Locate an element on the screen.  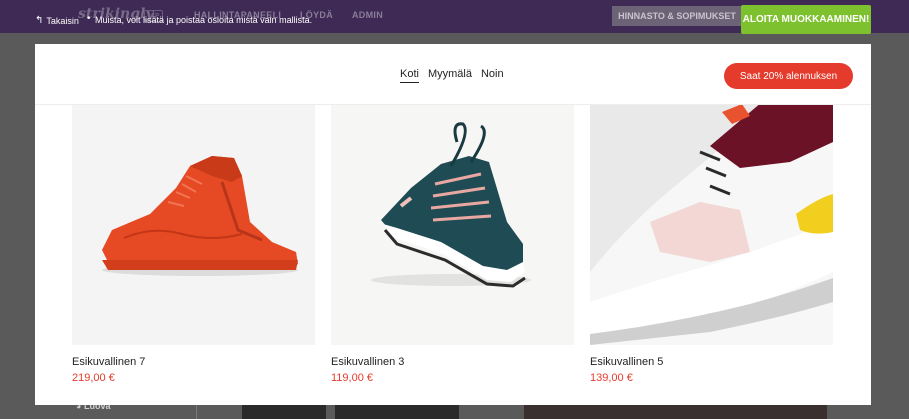
product-price: 219,00 € is located at coordinates (93, 378).